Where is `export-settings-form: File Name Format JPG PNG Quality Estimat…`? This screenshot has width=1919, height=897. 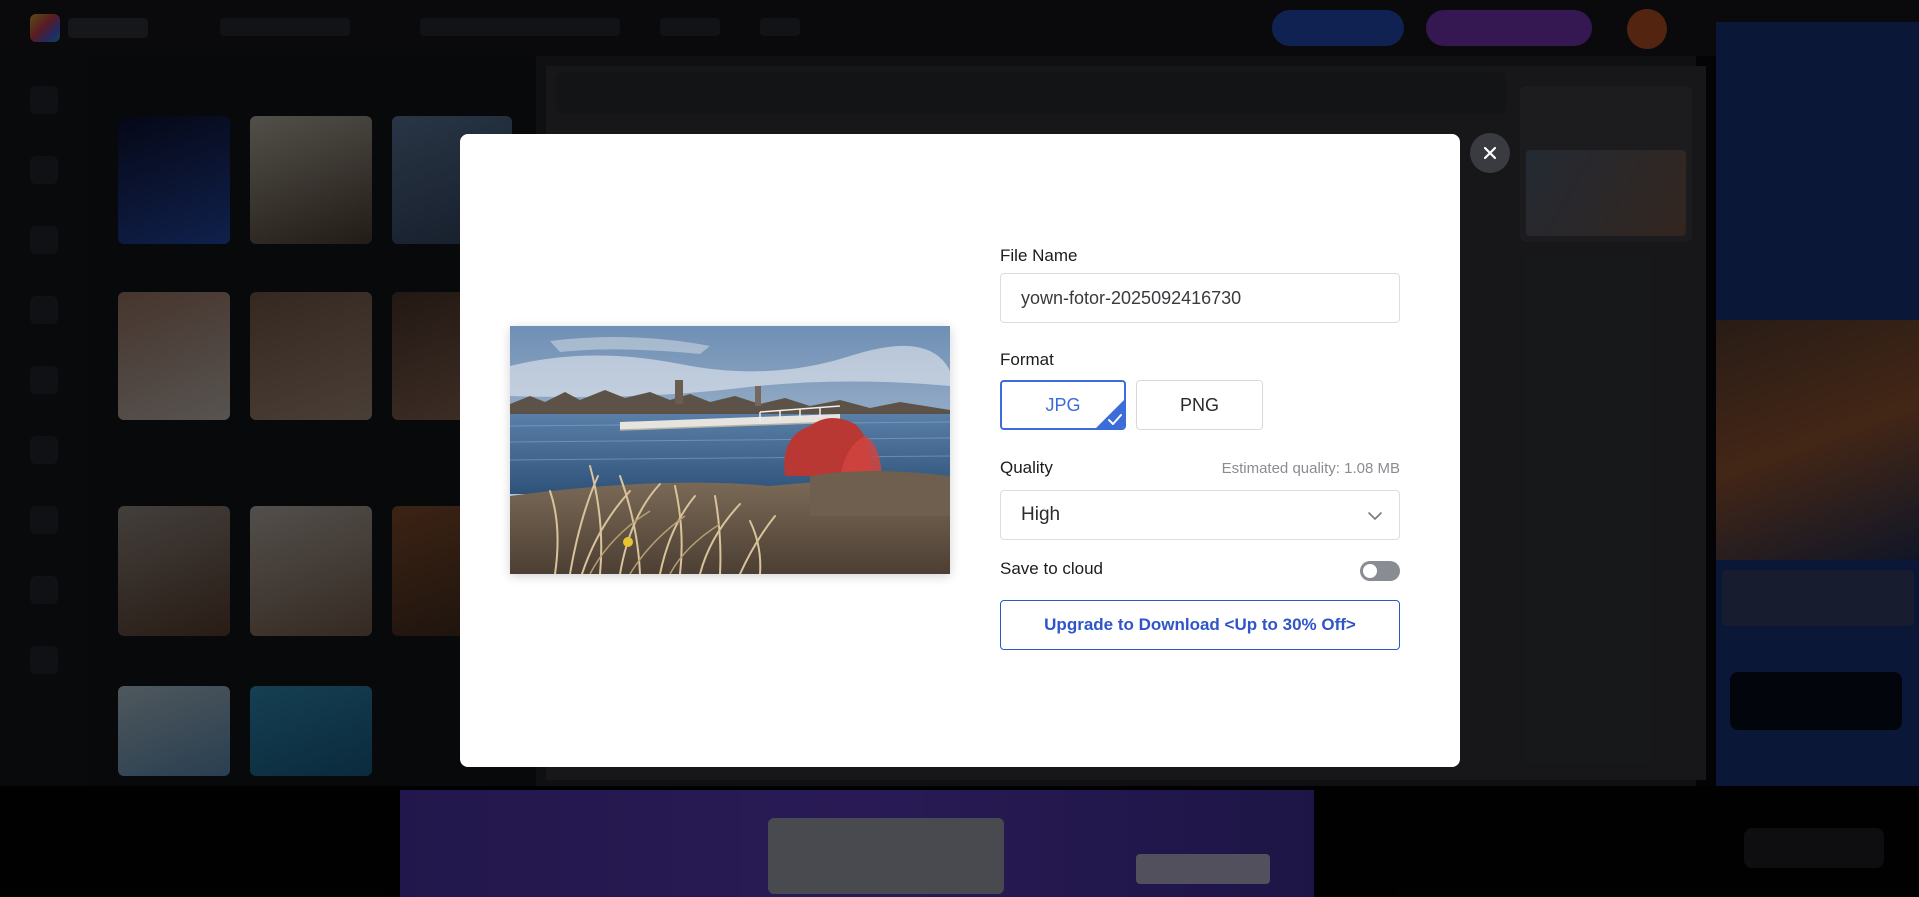
export-settings-form: File Name Format JPG PNG Quality Estimat… is located at coordinates (1200, 450).